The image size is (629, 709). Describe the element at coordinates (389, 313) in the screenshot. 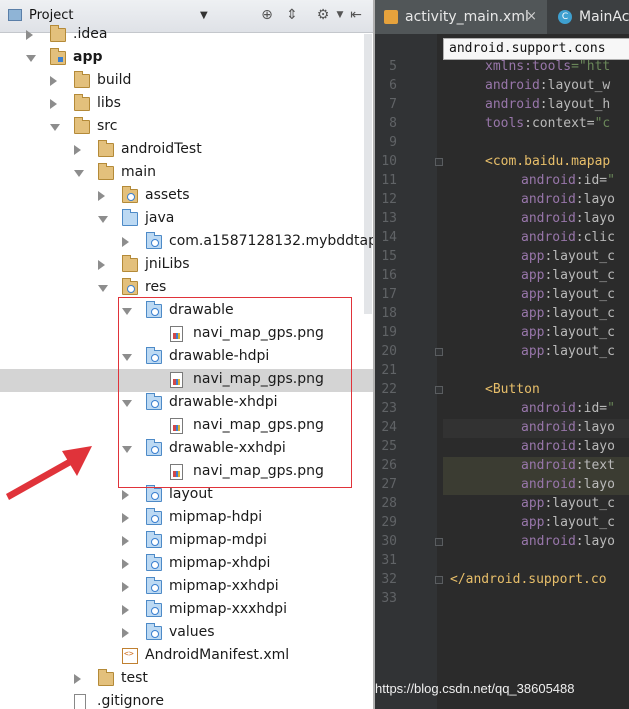

I see `line-number: 18` at that location.